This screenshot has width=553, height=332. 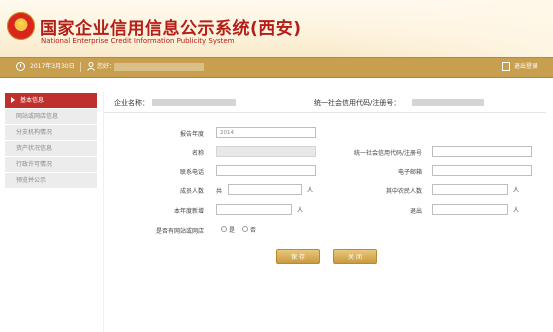 I want to click on sidebar-menu: 基本信息 网站或网店信息 分支机构情况 资产状况信息 行政许可情况 预览并公示, so click(x=51, y=141).